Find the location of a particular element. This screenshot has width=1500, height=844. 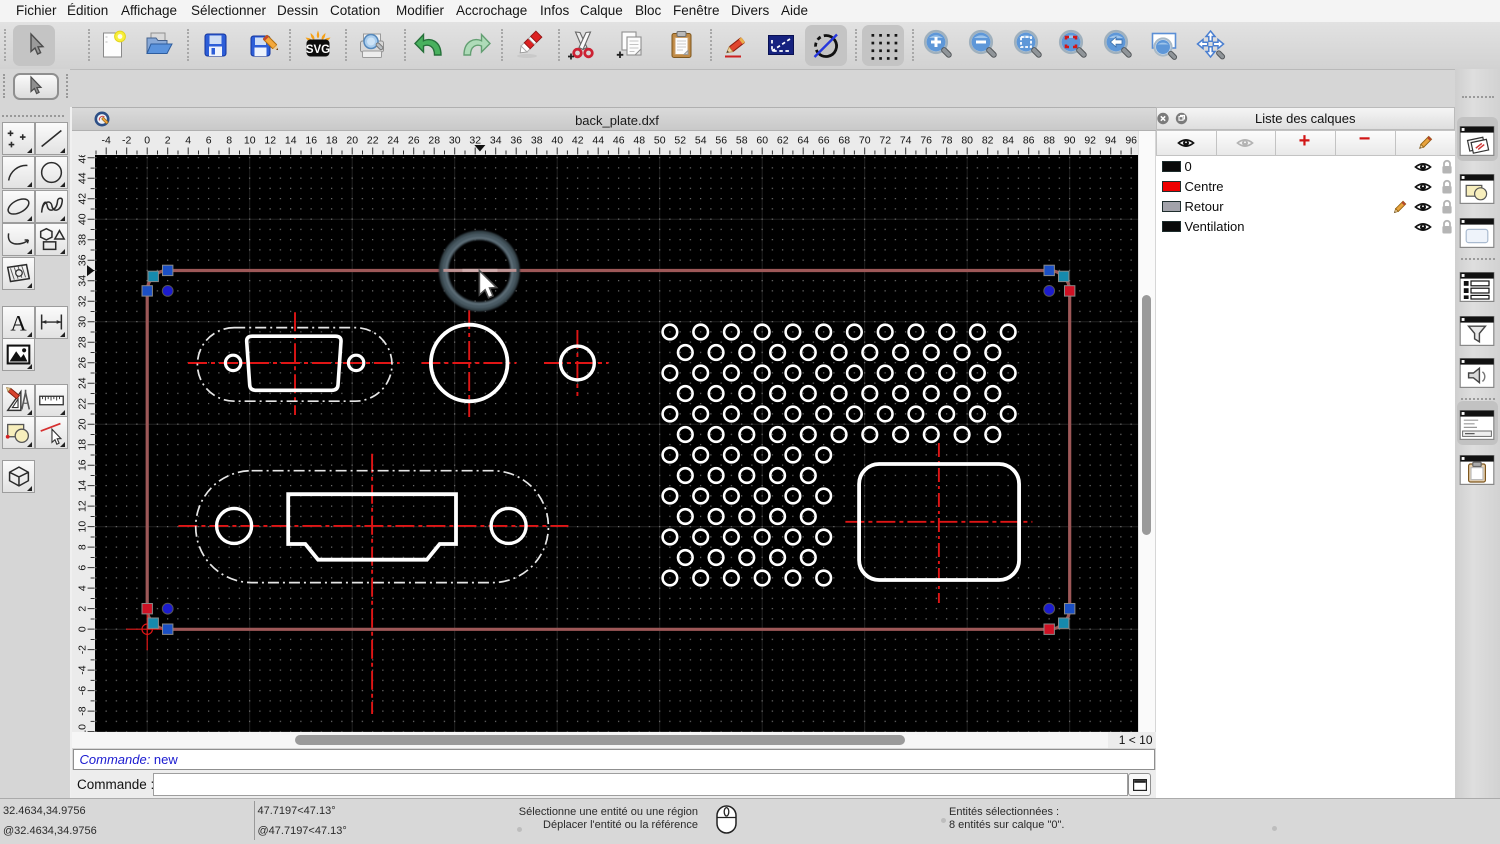

svg-text: 66 is located at coordinates (823, 141).